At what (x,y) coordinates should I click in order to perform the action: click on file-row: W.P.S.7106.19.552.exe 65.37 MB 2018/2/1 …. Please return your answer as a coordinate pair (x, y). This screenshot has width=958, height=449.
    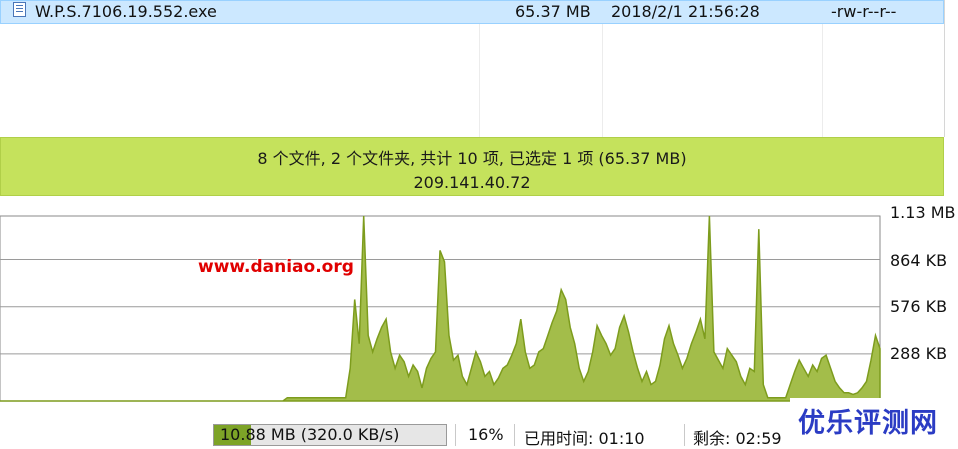
    Looking at the image, I should click on (472, 12).